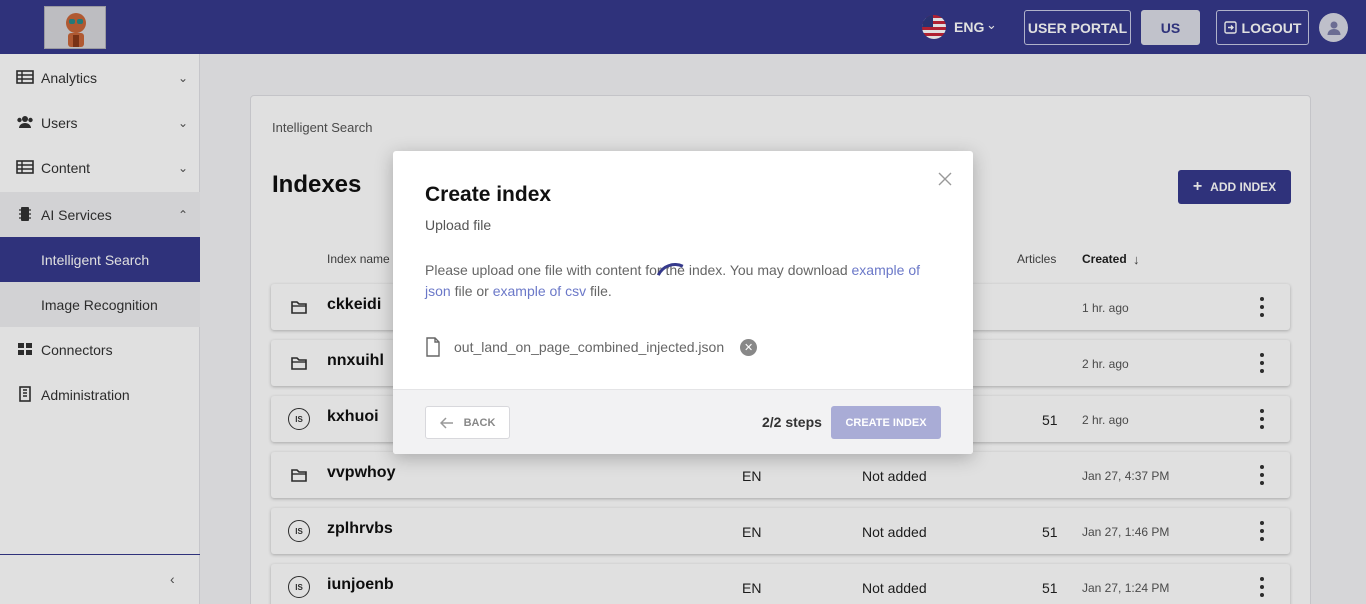 The height and width of the screenshot is (604, 1366). What do you see at coordinates (539, 291) in the screenshot?
I see `csv-example-link: example of csv` at bounding box center [539, 291].